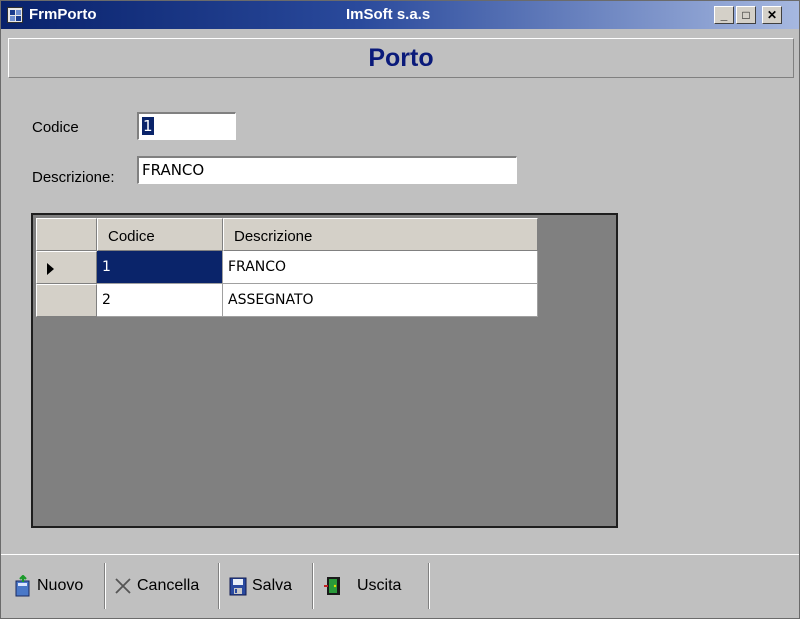 This screenshot has height=619, width=800. What do you see at coordinates (379, 585) in the screenshot?
I see `uscita-label: Uscita` at bounding box center [379, 585].